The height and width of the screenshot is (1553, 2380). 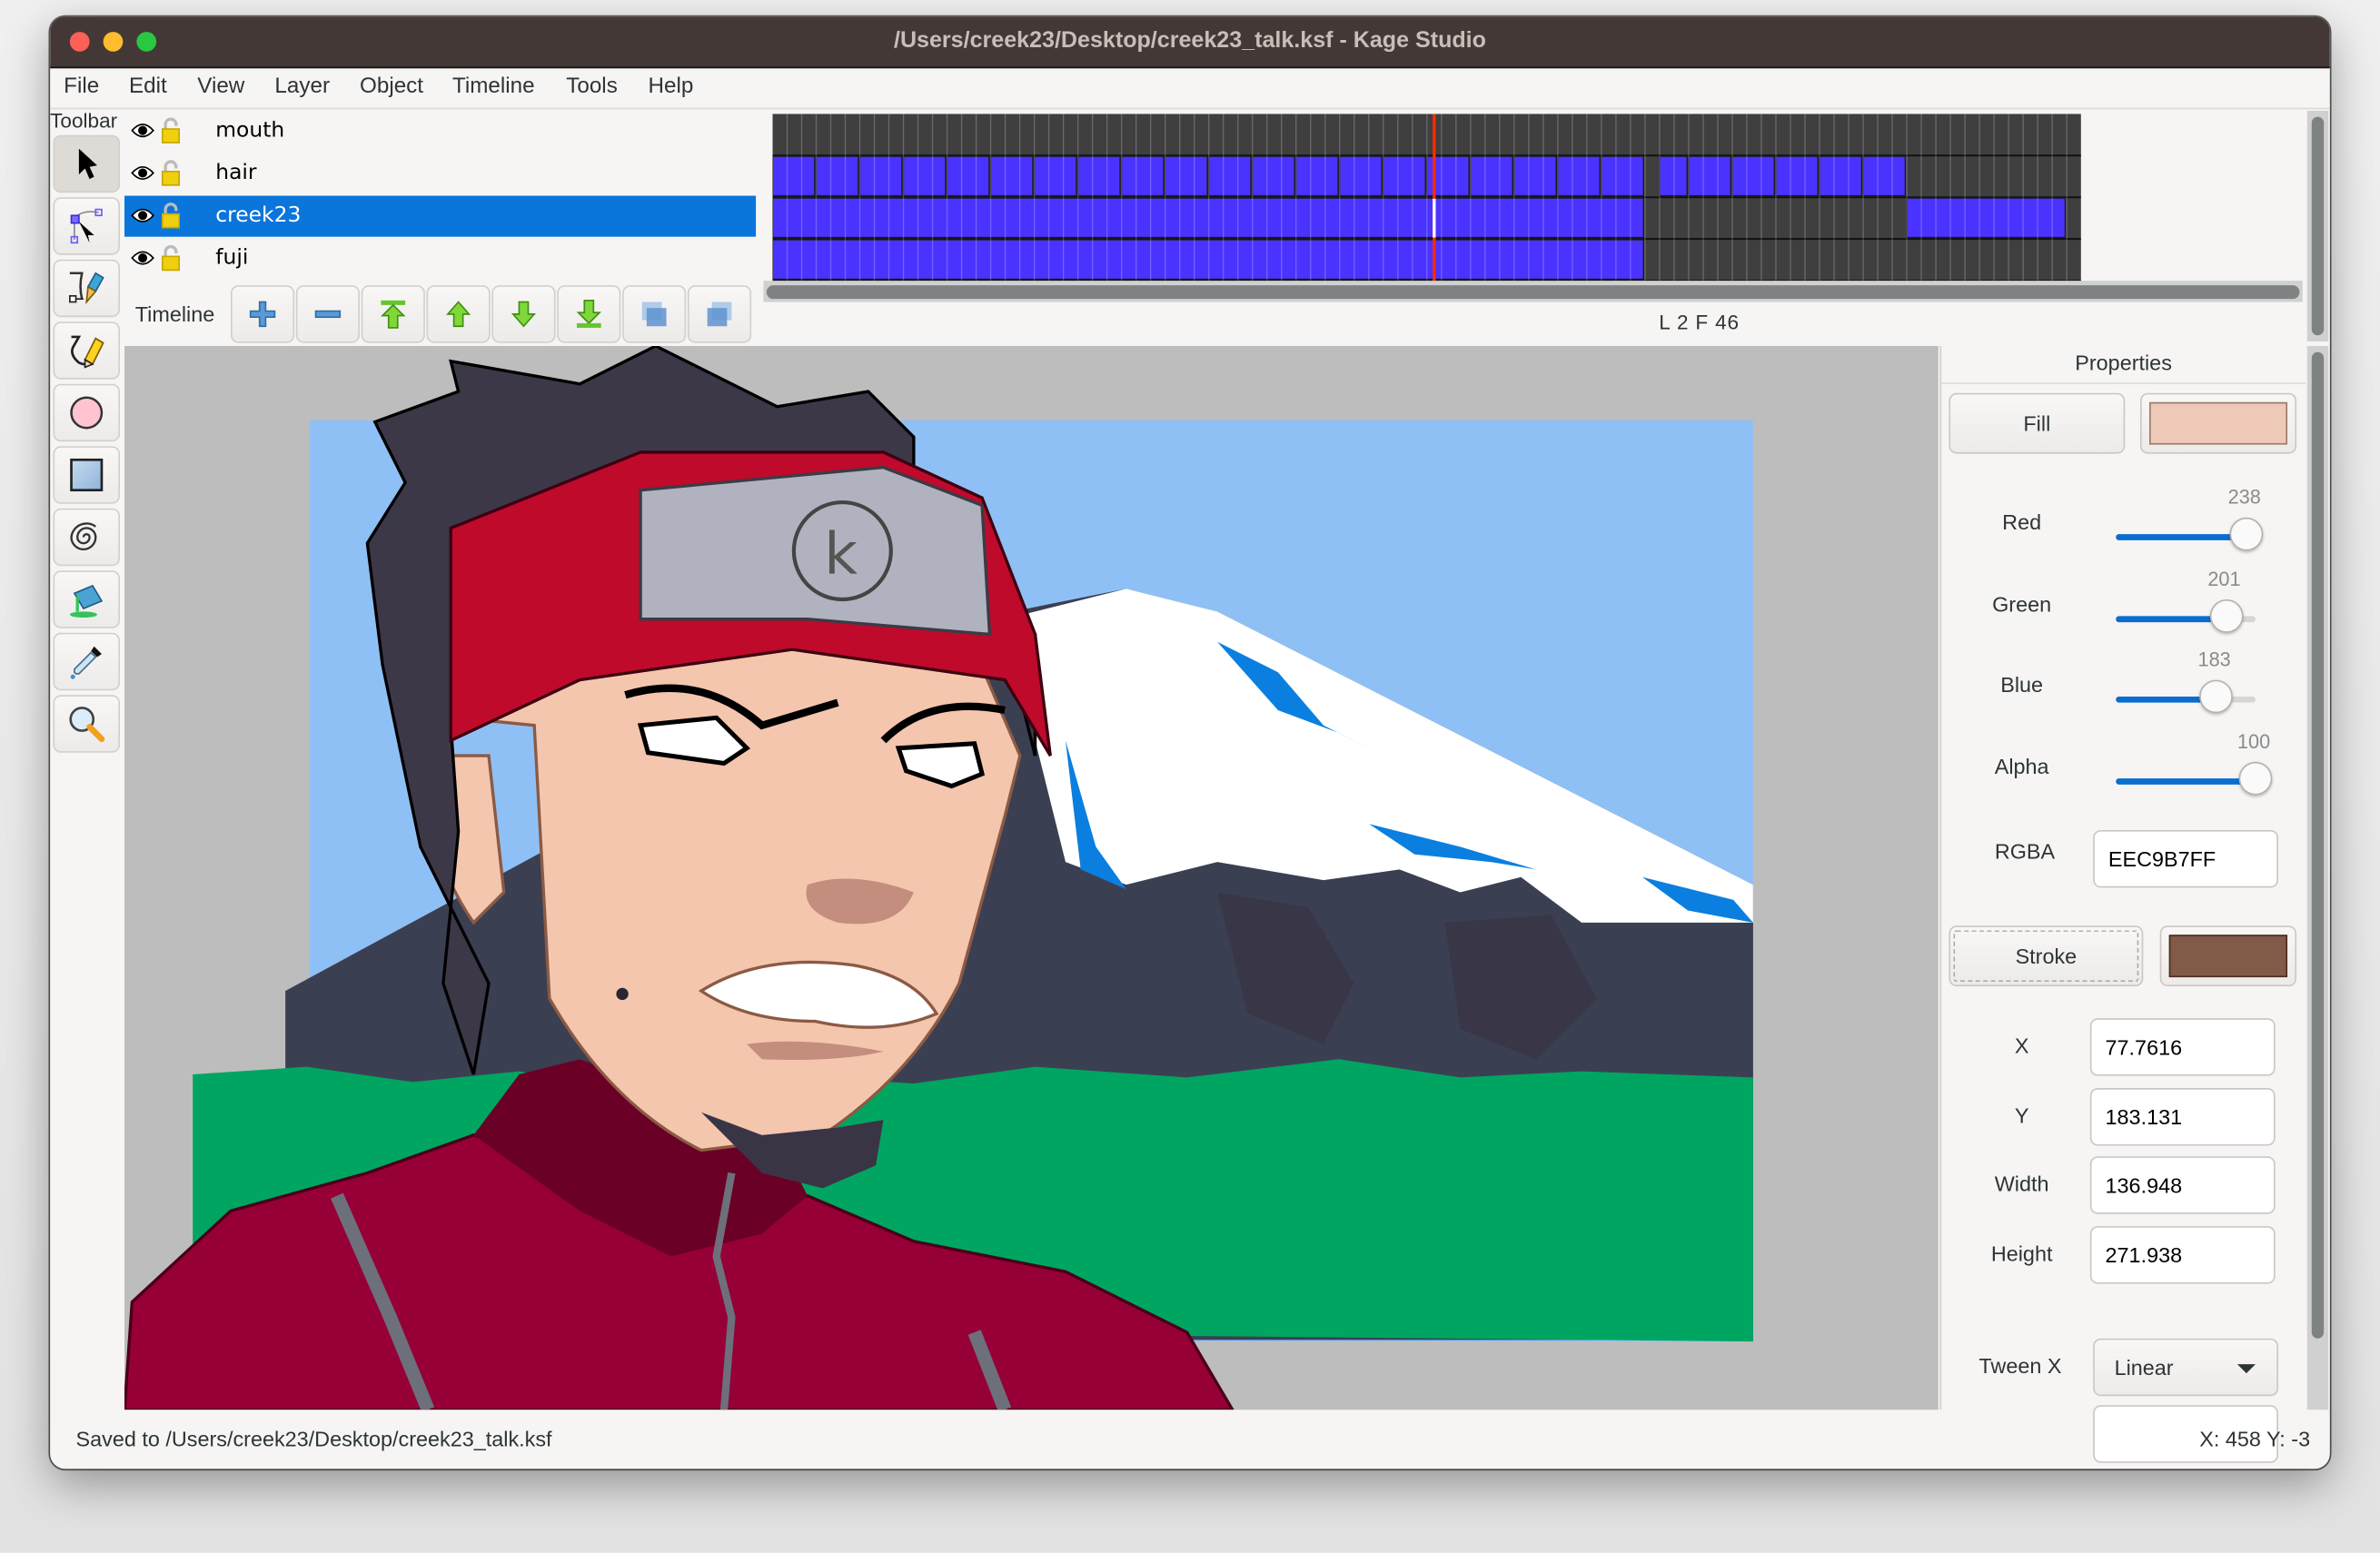 What do you see at coordinates (87, 537) in the screenshot?
I see `spiral-tool` at bounding box center [87, 537].